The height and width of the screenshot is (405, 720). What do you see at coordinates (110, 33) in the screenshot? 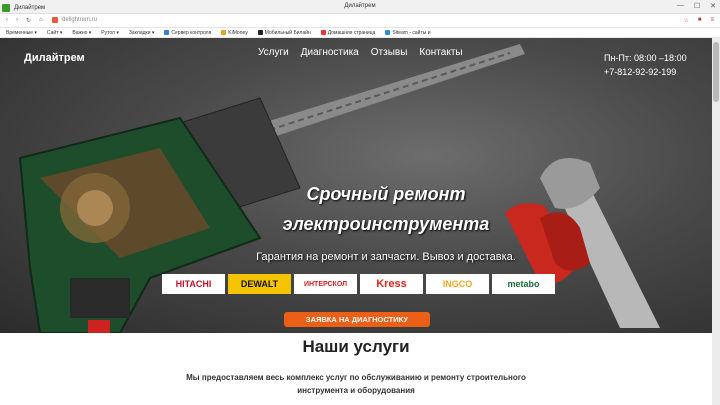
I see `bookmark-item: Рутол ▾` at bounding box center [110, 33].